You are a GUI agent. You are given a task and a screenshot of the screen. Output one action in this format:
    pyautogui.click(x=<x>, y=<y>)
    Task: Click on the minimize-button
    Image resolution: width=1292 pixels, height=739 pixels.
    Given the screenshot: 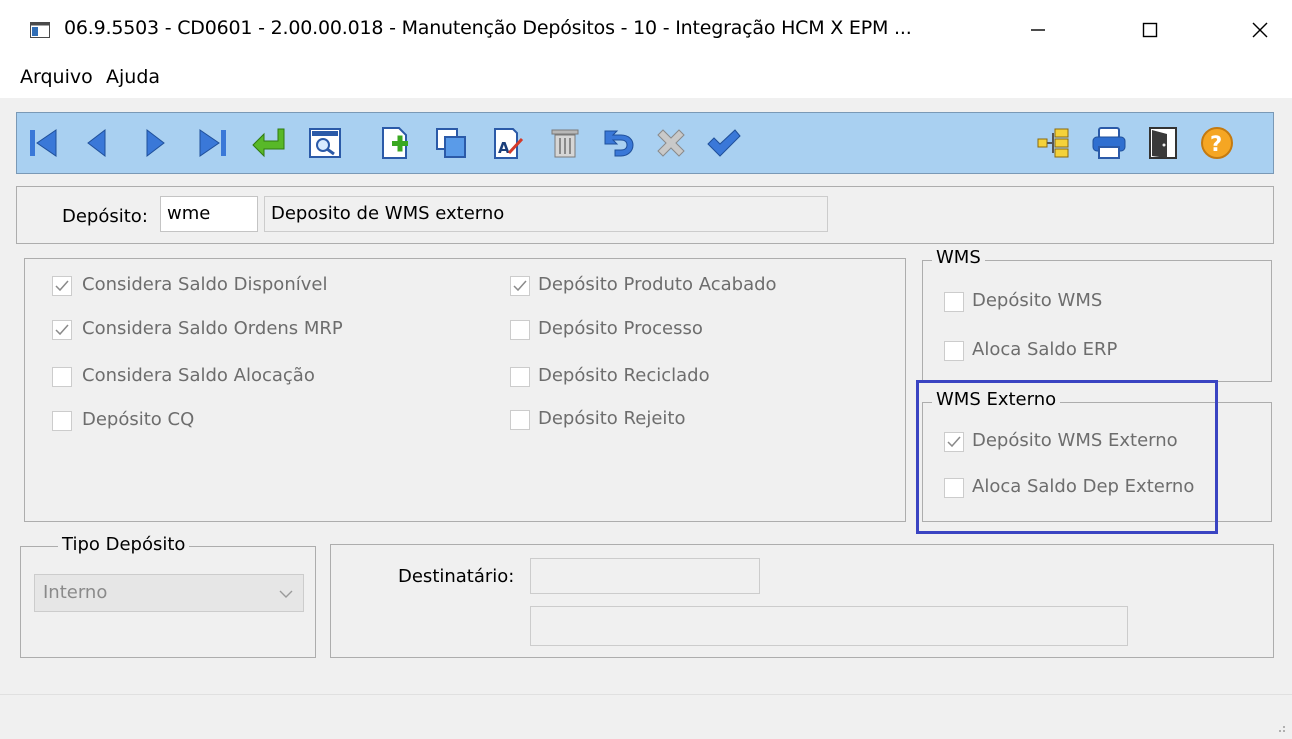 What is the action you would take?
    pyautogui.click(x=1038, y=30)
    